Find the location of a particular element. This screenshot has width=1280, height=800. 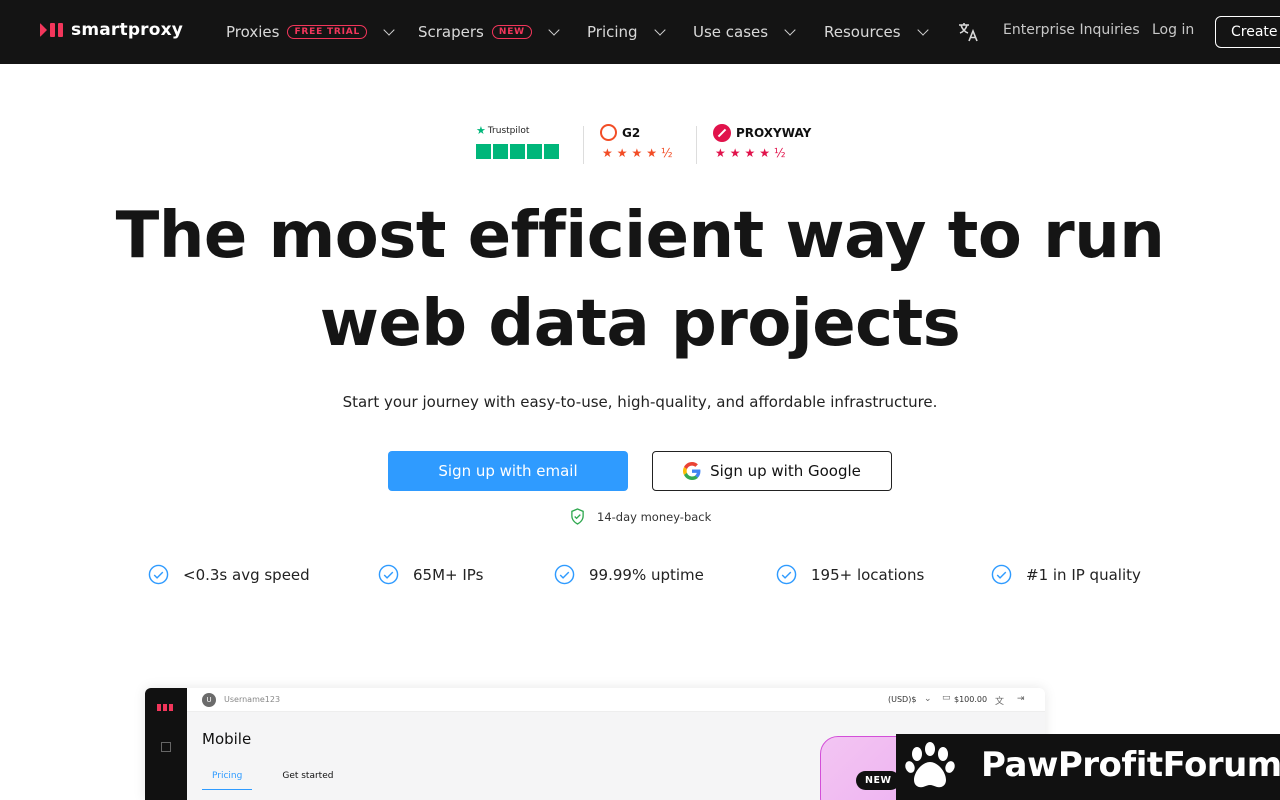

nav-proxies: Proxies FREE TRIAL is located at coordinates (311, 32).